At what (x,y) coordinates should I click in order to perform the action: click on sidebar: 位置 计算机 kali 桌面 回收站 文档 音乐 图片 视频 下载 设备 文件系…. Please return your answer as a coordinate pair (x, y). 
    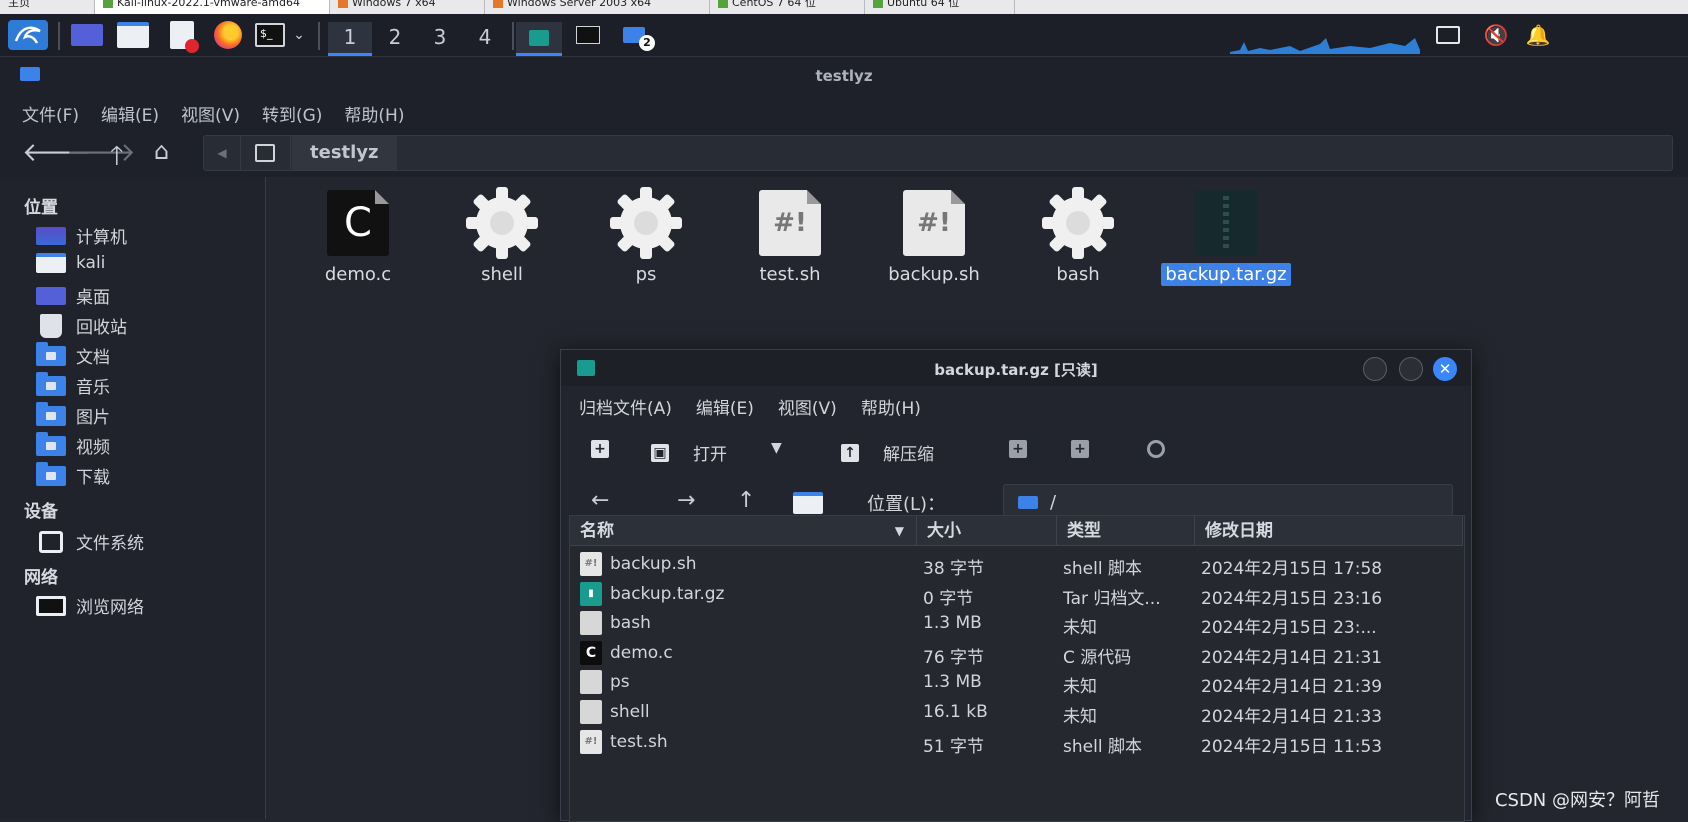
    Looking at the image, I should click on (133, 498).